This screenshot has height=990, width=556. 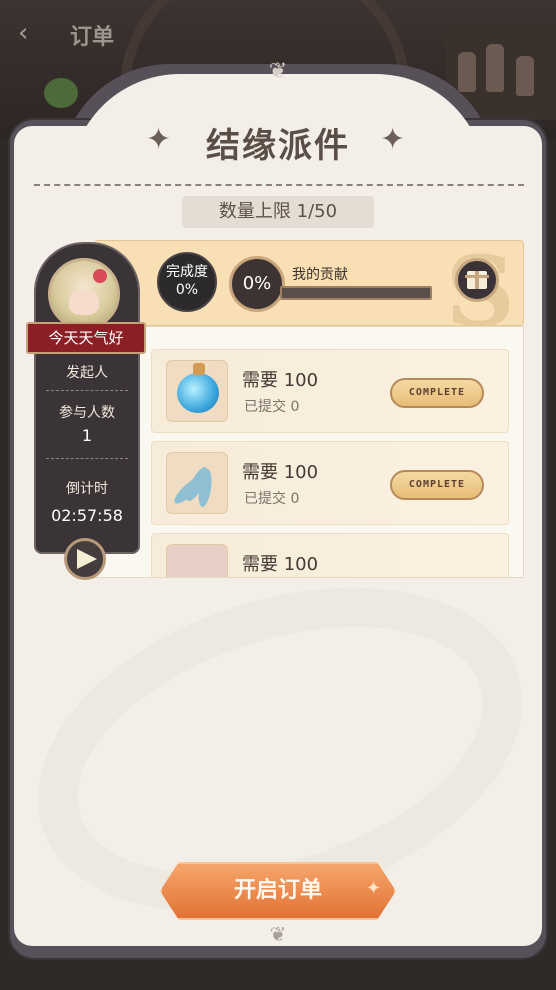 What do you see at coordinates (320, 275) in the screenshot?
I see `contribution-label: 我的贡献` at bounding box center [320, 275].